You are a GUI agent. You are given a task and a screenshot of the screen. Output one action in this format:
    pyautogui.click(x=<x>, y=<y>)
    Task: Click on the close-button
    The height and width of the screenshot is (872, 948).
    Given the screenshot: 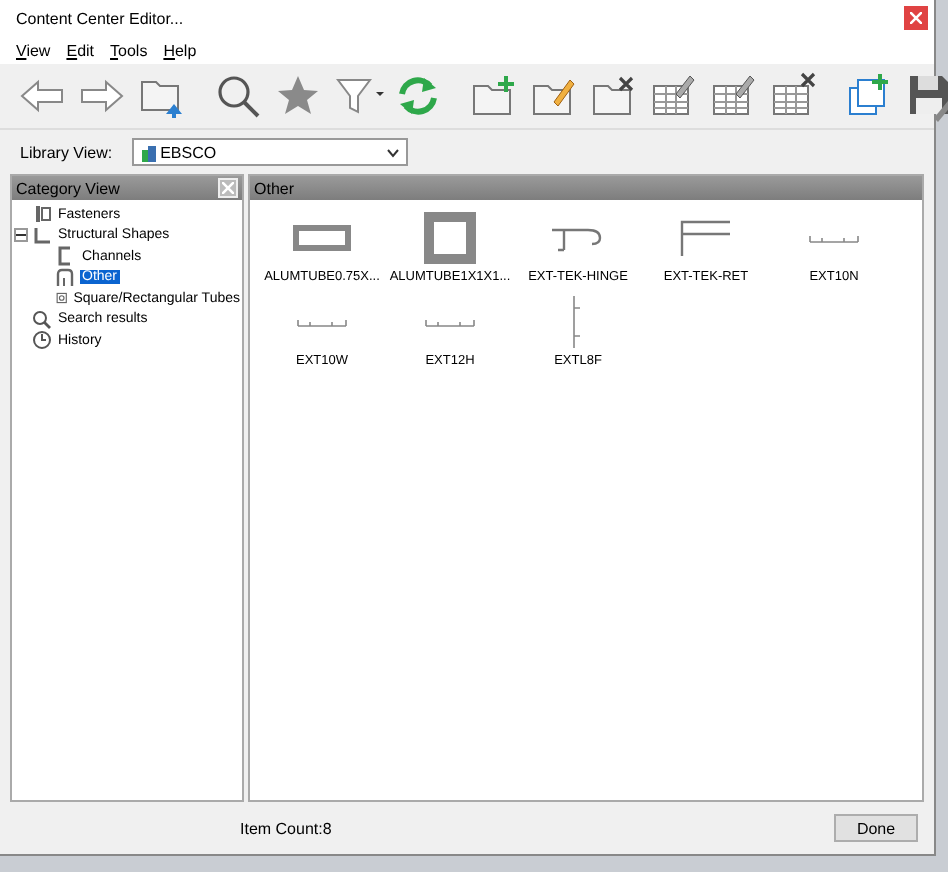 What is the action you would take?
    pyautogui.click(x=916, y=18)
    